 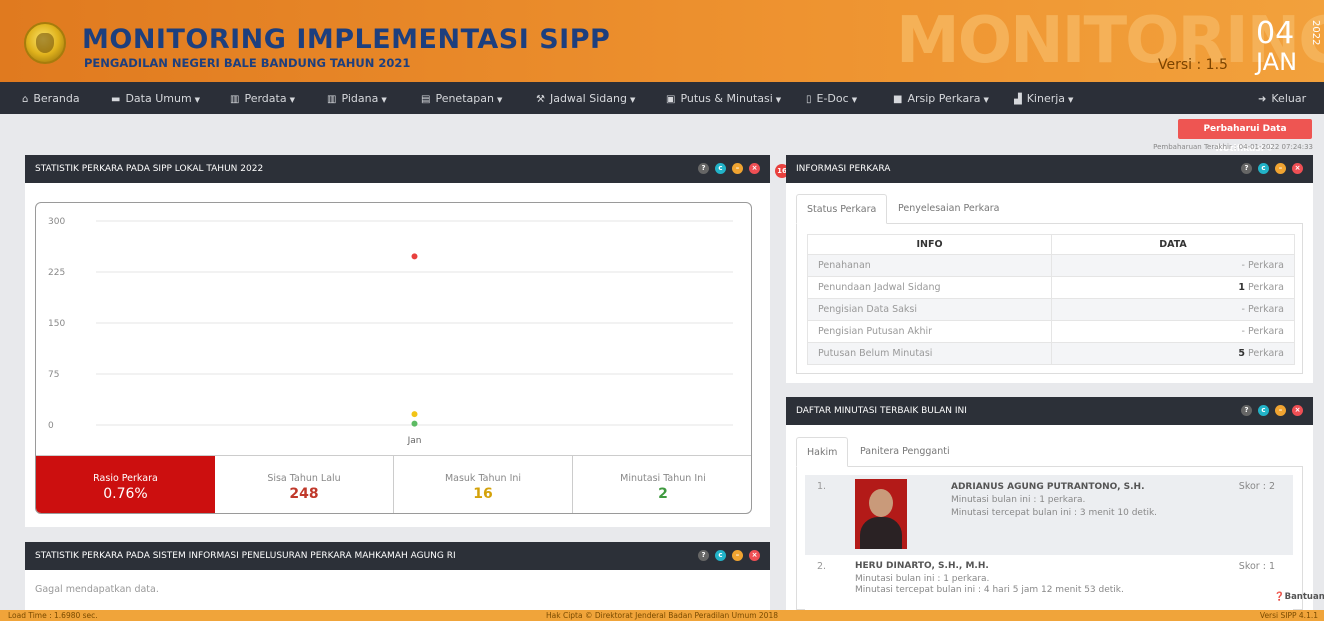 I want to click on help-link: ❓Bantuan, so click(x=1299, y=597).